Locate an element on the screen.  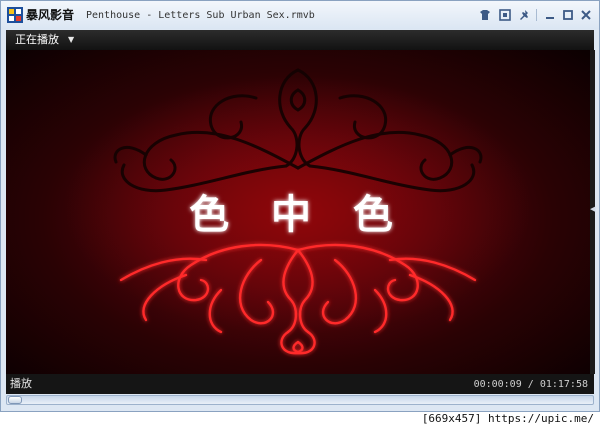
time-readout: 00:00:09 / 01:17:58 is located at coordinates (531, 384).